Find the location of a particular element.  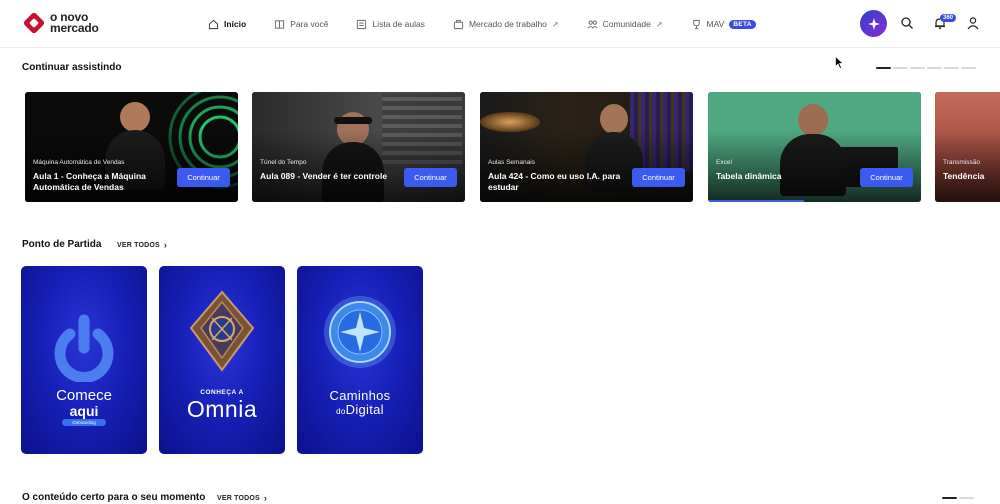

notification-count-badge: 360 is located at coordinates (948, 18).